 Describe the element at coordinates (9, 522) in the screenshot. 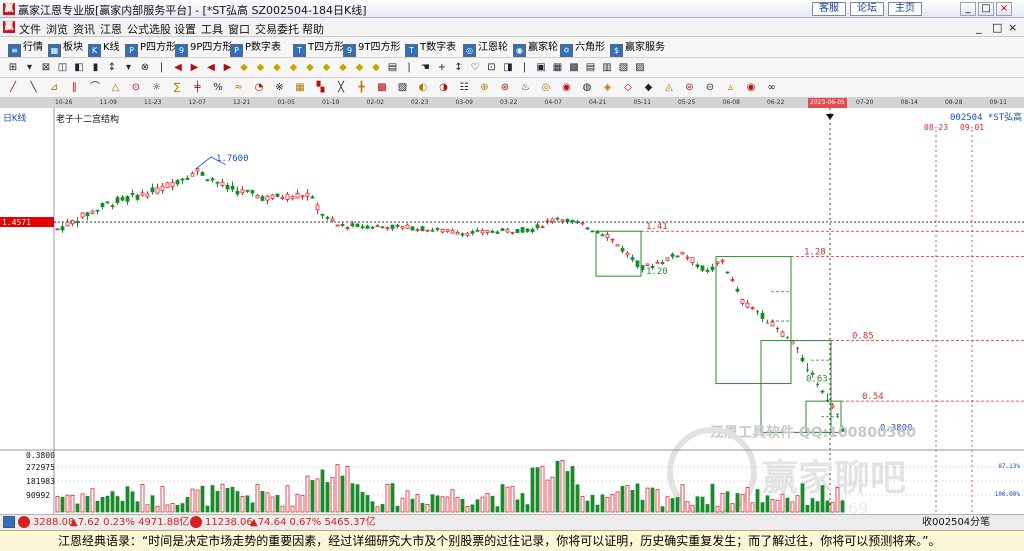

I see `grid-icon` at that location.